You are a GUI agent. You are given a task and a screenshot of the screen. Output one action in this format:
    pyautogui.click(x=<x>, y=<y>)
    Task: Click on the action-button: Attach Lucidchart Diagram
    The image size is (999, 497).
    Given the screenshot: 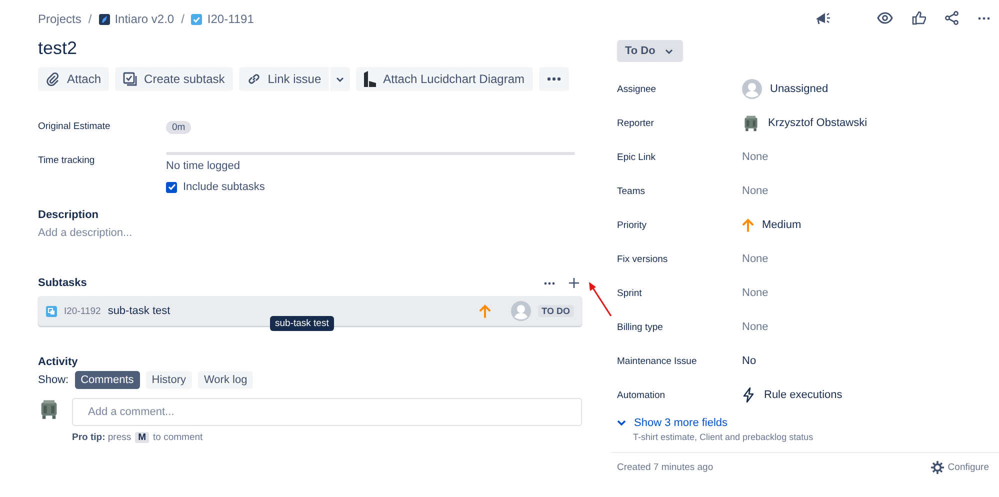 What is the action you would take?
    pyautogui.click(x=444, y=79)
    